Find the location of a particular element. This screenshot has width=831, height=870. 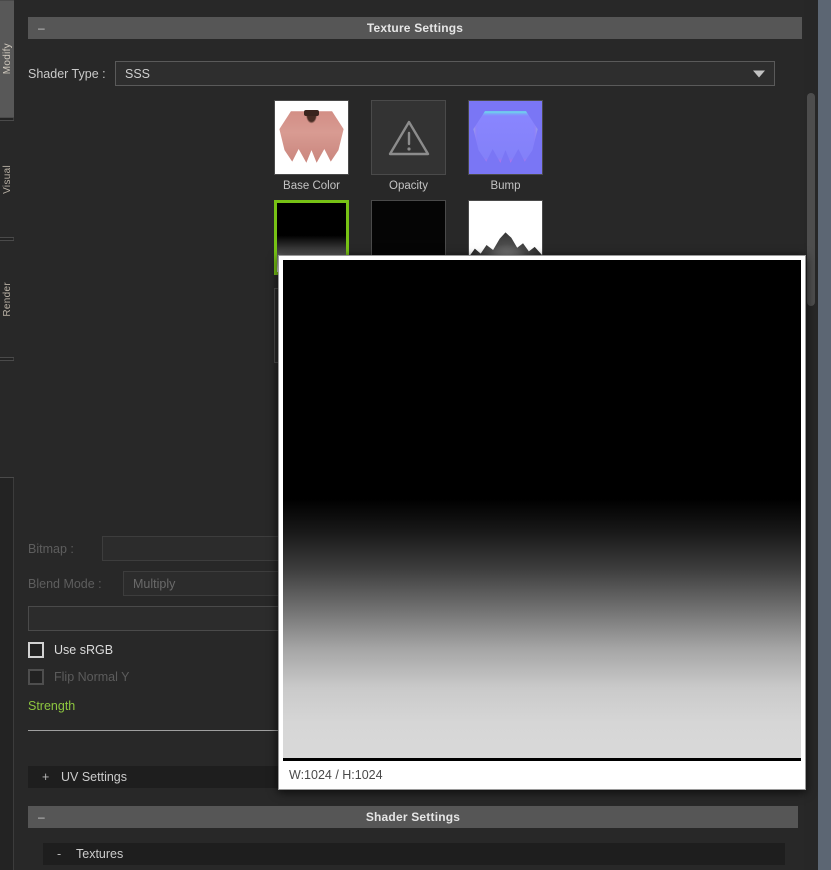

sidebar-tab-modify: Modify is located at coordinates (7, 59).